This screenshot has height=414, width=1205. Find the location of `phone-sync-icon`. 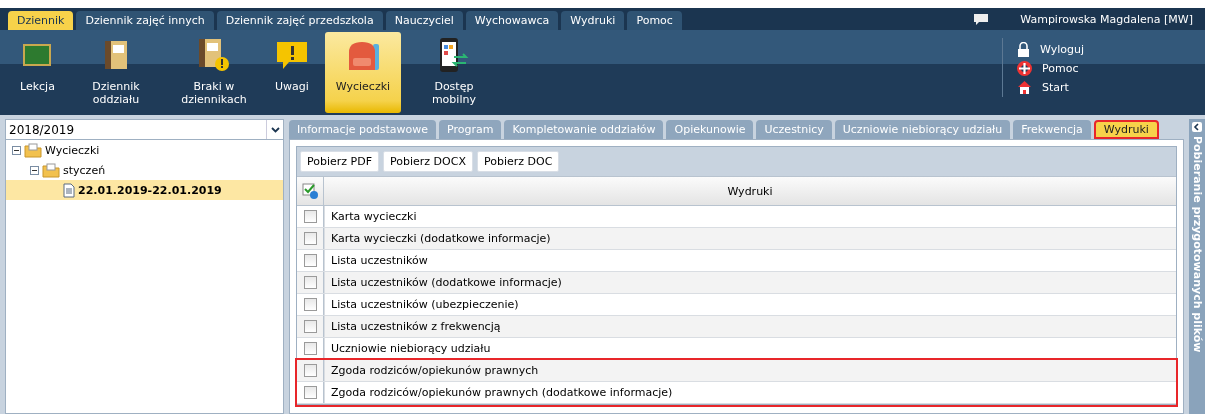

phone-sync-icon is located at coordinates (453, 55).